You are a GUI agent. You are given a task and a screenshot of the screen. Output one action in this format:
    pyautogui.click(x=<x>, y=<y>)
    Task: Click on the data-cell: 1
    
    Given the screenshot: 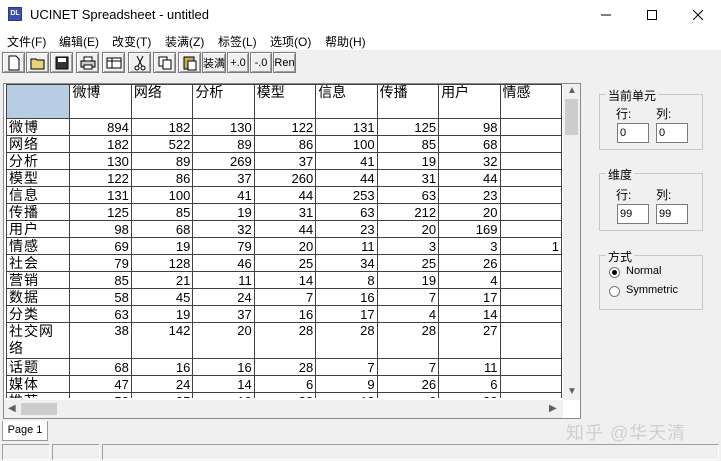 What is the action you would take?
    pyautogui.click(x=530, y=246)
    